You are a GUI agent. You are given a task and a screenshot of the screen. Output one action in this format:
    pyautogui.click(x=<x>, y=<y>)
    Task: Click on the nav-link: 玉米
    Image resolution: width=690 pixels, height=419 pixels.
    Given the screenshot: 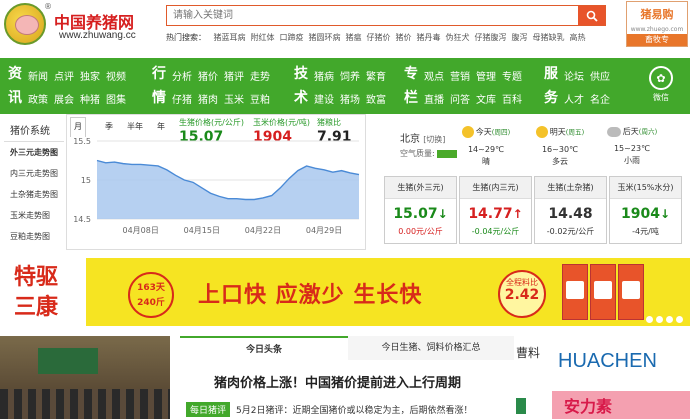 What is the action you would take?
    pyautogui.click(x=234, y=100)
    